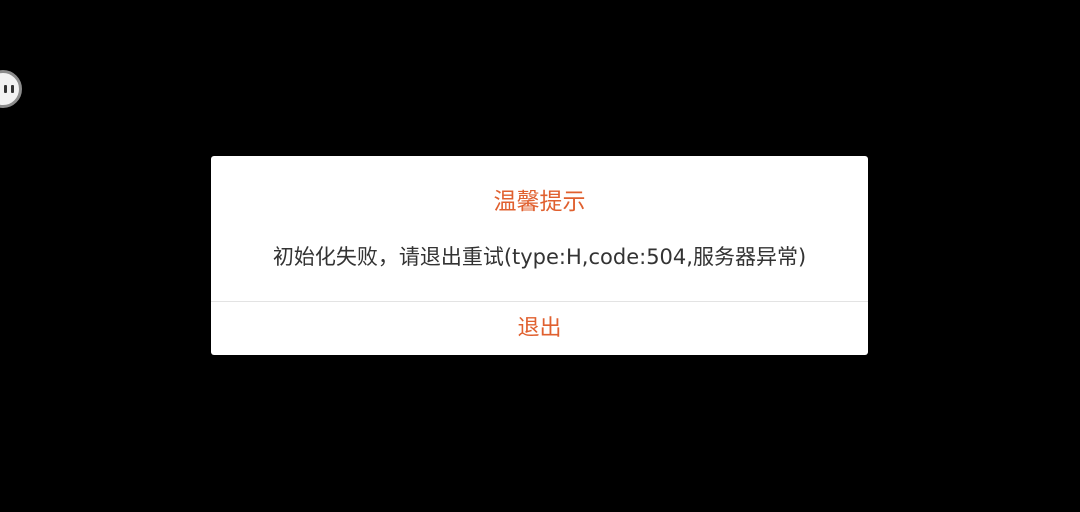  I want to click on exit-button: 退出, so click(539, 328).